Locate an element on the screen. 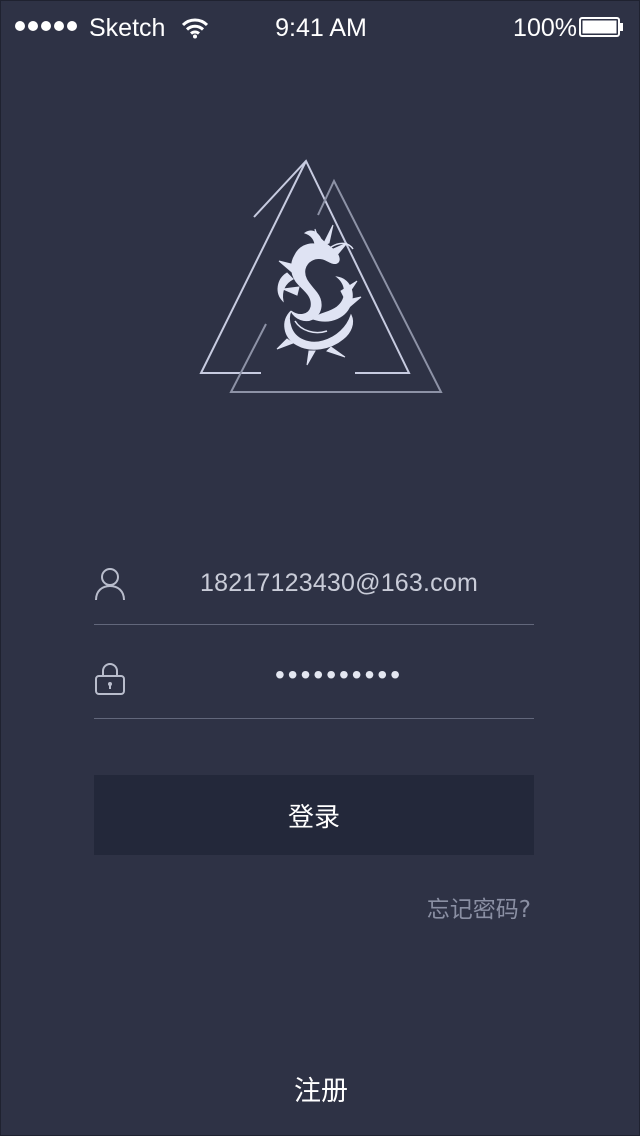 Image resolution: width=640 pixels, height=1136 pixels. account-divider is located at coordinates (314, 624).